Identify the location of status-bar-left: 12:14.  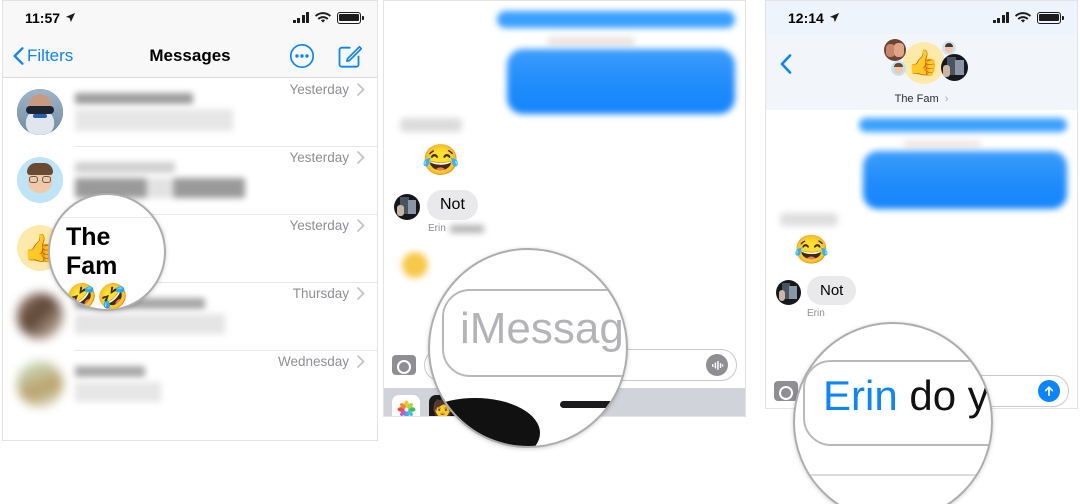
(814, 18).